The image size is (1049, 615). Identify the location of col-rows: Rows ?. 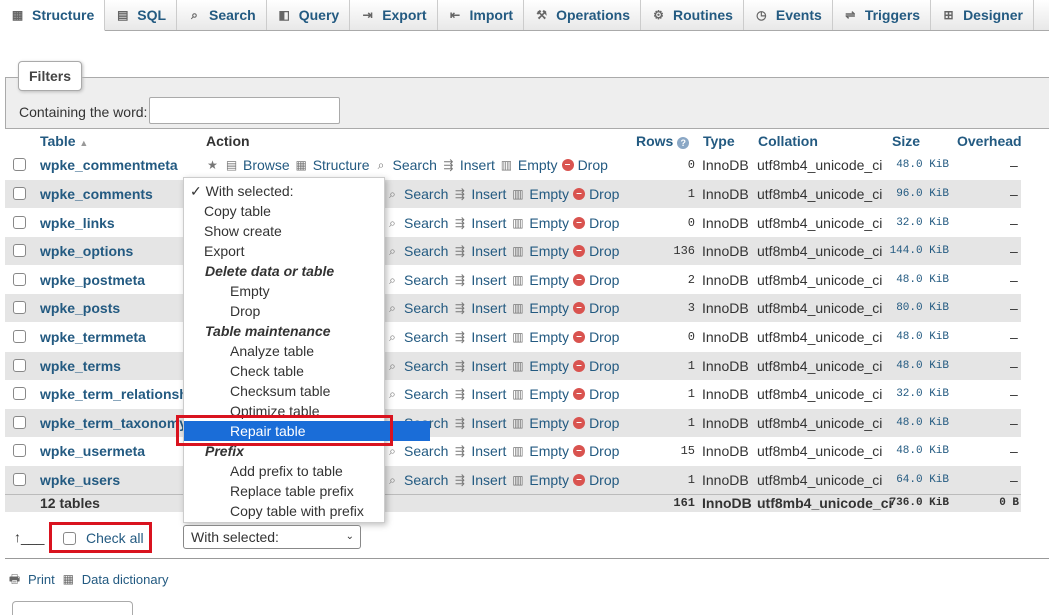
(663, 141).